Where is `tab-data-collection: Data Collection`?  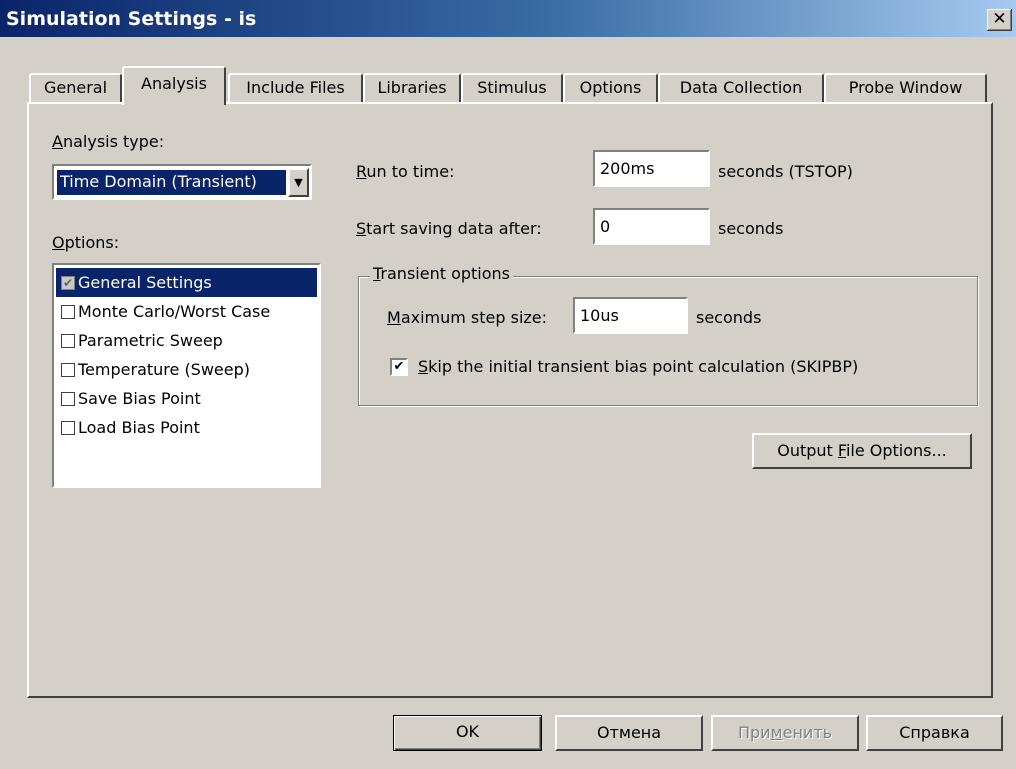 tab-data-collection: Data Collection is located at coordinates (741, 88).